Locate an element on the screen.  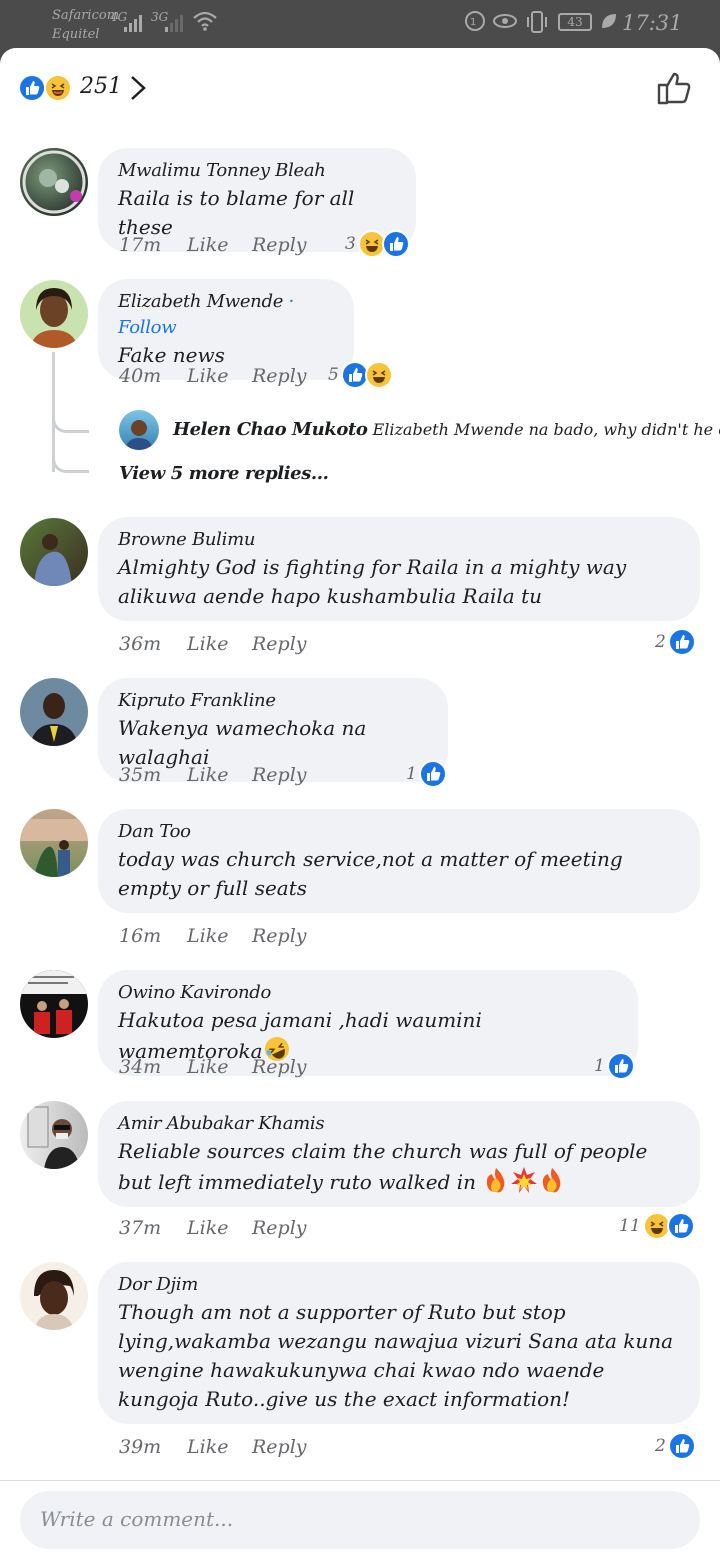
status-bar: Safaricom Equitel 4G 3G 1 43 17:31 is located at coordinates (360, 24).